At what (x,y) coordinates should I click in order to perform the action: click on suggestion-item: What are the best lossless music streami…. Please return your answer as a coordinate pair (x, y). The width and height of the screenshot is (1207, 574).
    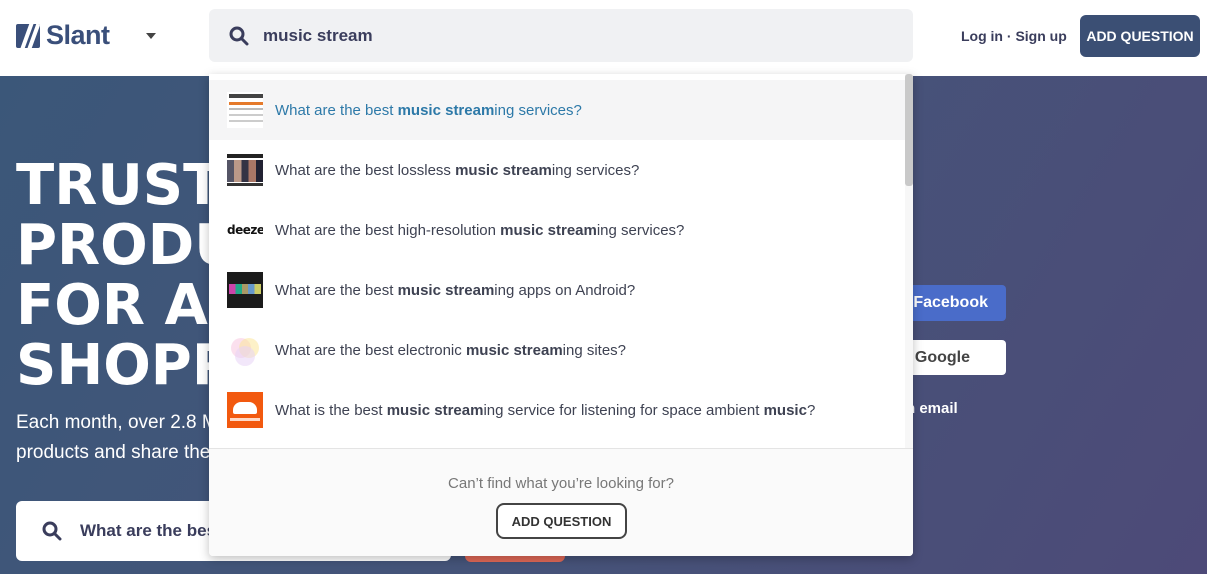
    Looking at the image, I should click on (557, 170).